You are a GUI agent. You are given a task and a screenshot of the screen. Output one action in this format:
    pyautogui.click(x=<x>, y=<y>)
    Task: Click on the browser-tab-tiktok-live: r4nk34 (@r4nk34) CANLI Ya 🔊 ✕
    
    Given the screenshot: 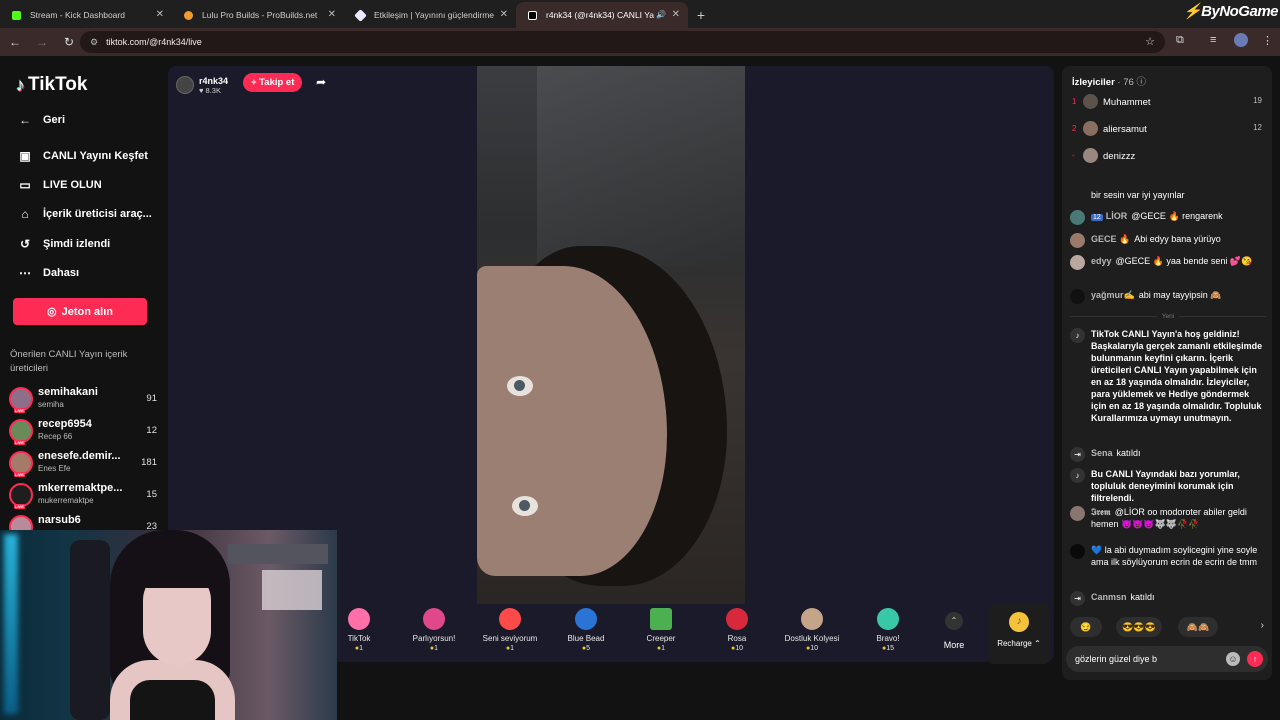 What is the action you would take?
    pyautogui.click(x=602, y=15)
    